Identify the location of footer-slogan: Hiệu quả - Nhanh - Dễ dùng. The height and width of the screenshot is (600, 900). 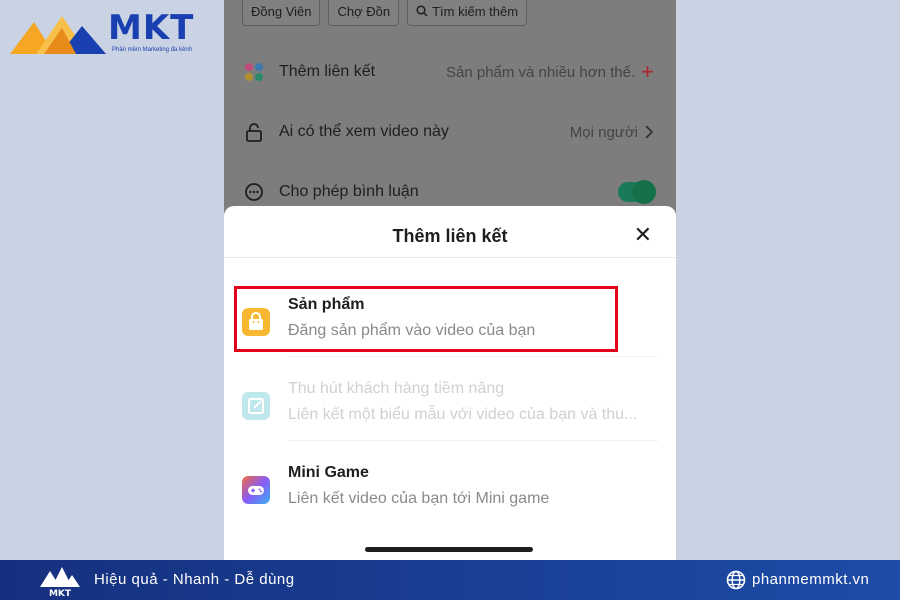
(194, 579).